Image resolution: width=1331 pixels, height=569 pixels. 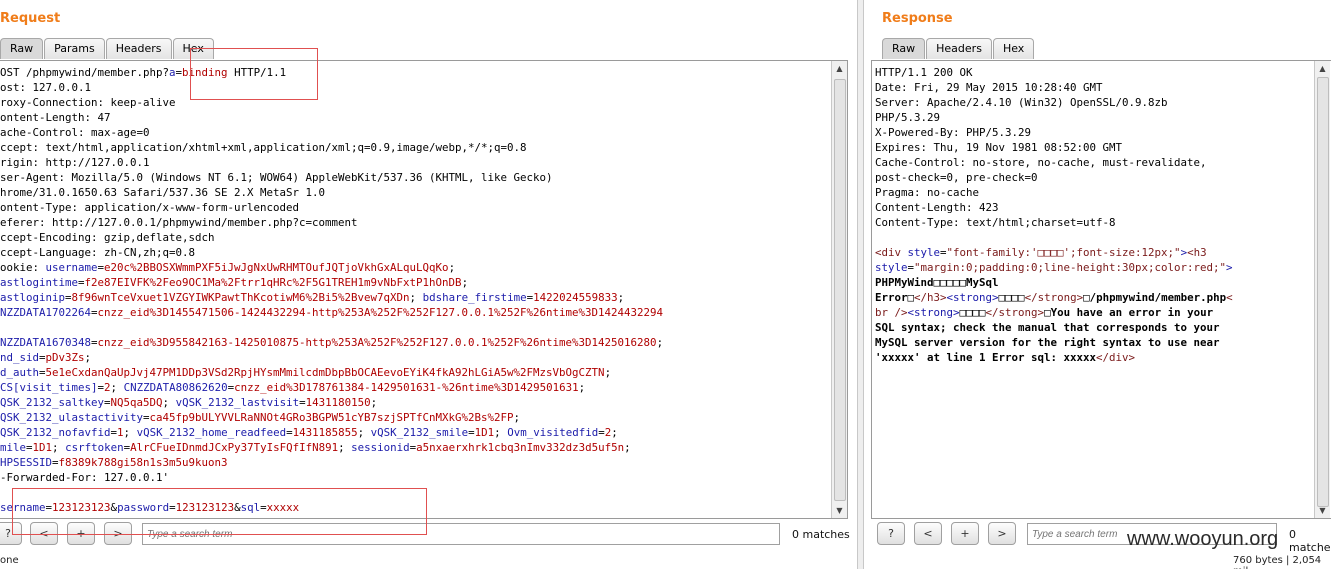 I want to click on response-tabs: Raw Headers Hex, so click(x=958, y=48).